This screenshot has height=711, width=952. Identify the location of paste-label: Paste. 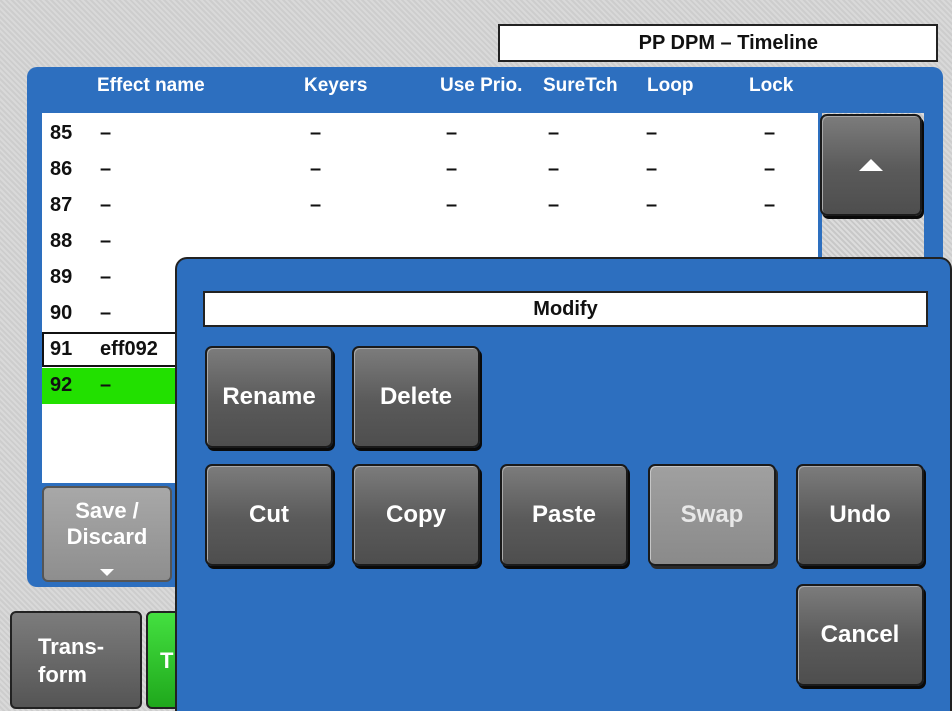
(564, 514).